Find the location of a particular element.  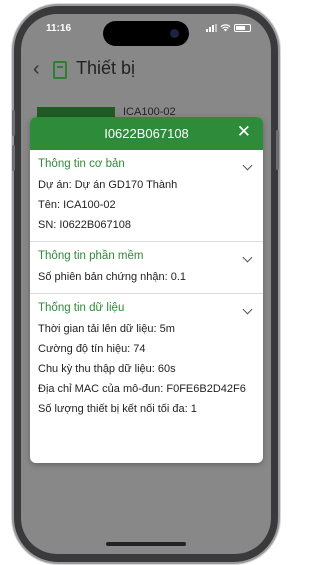

power-button is located at coordinates (277, 150).